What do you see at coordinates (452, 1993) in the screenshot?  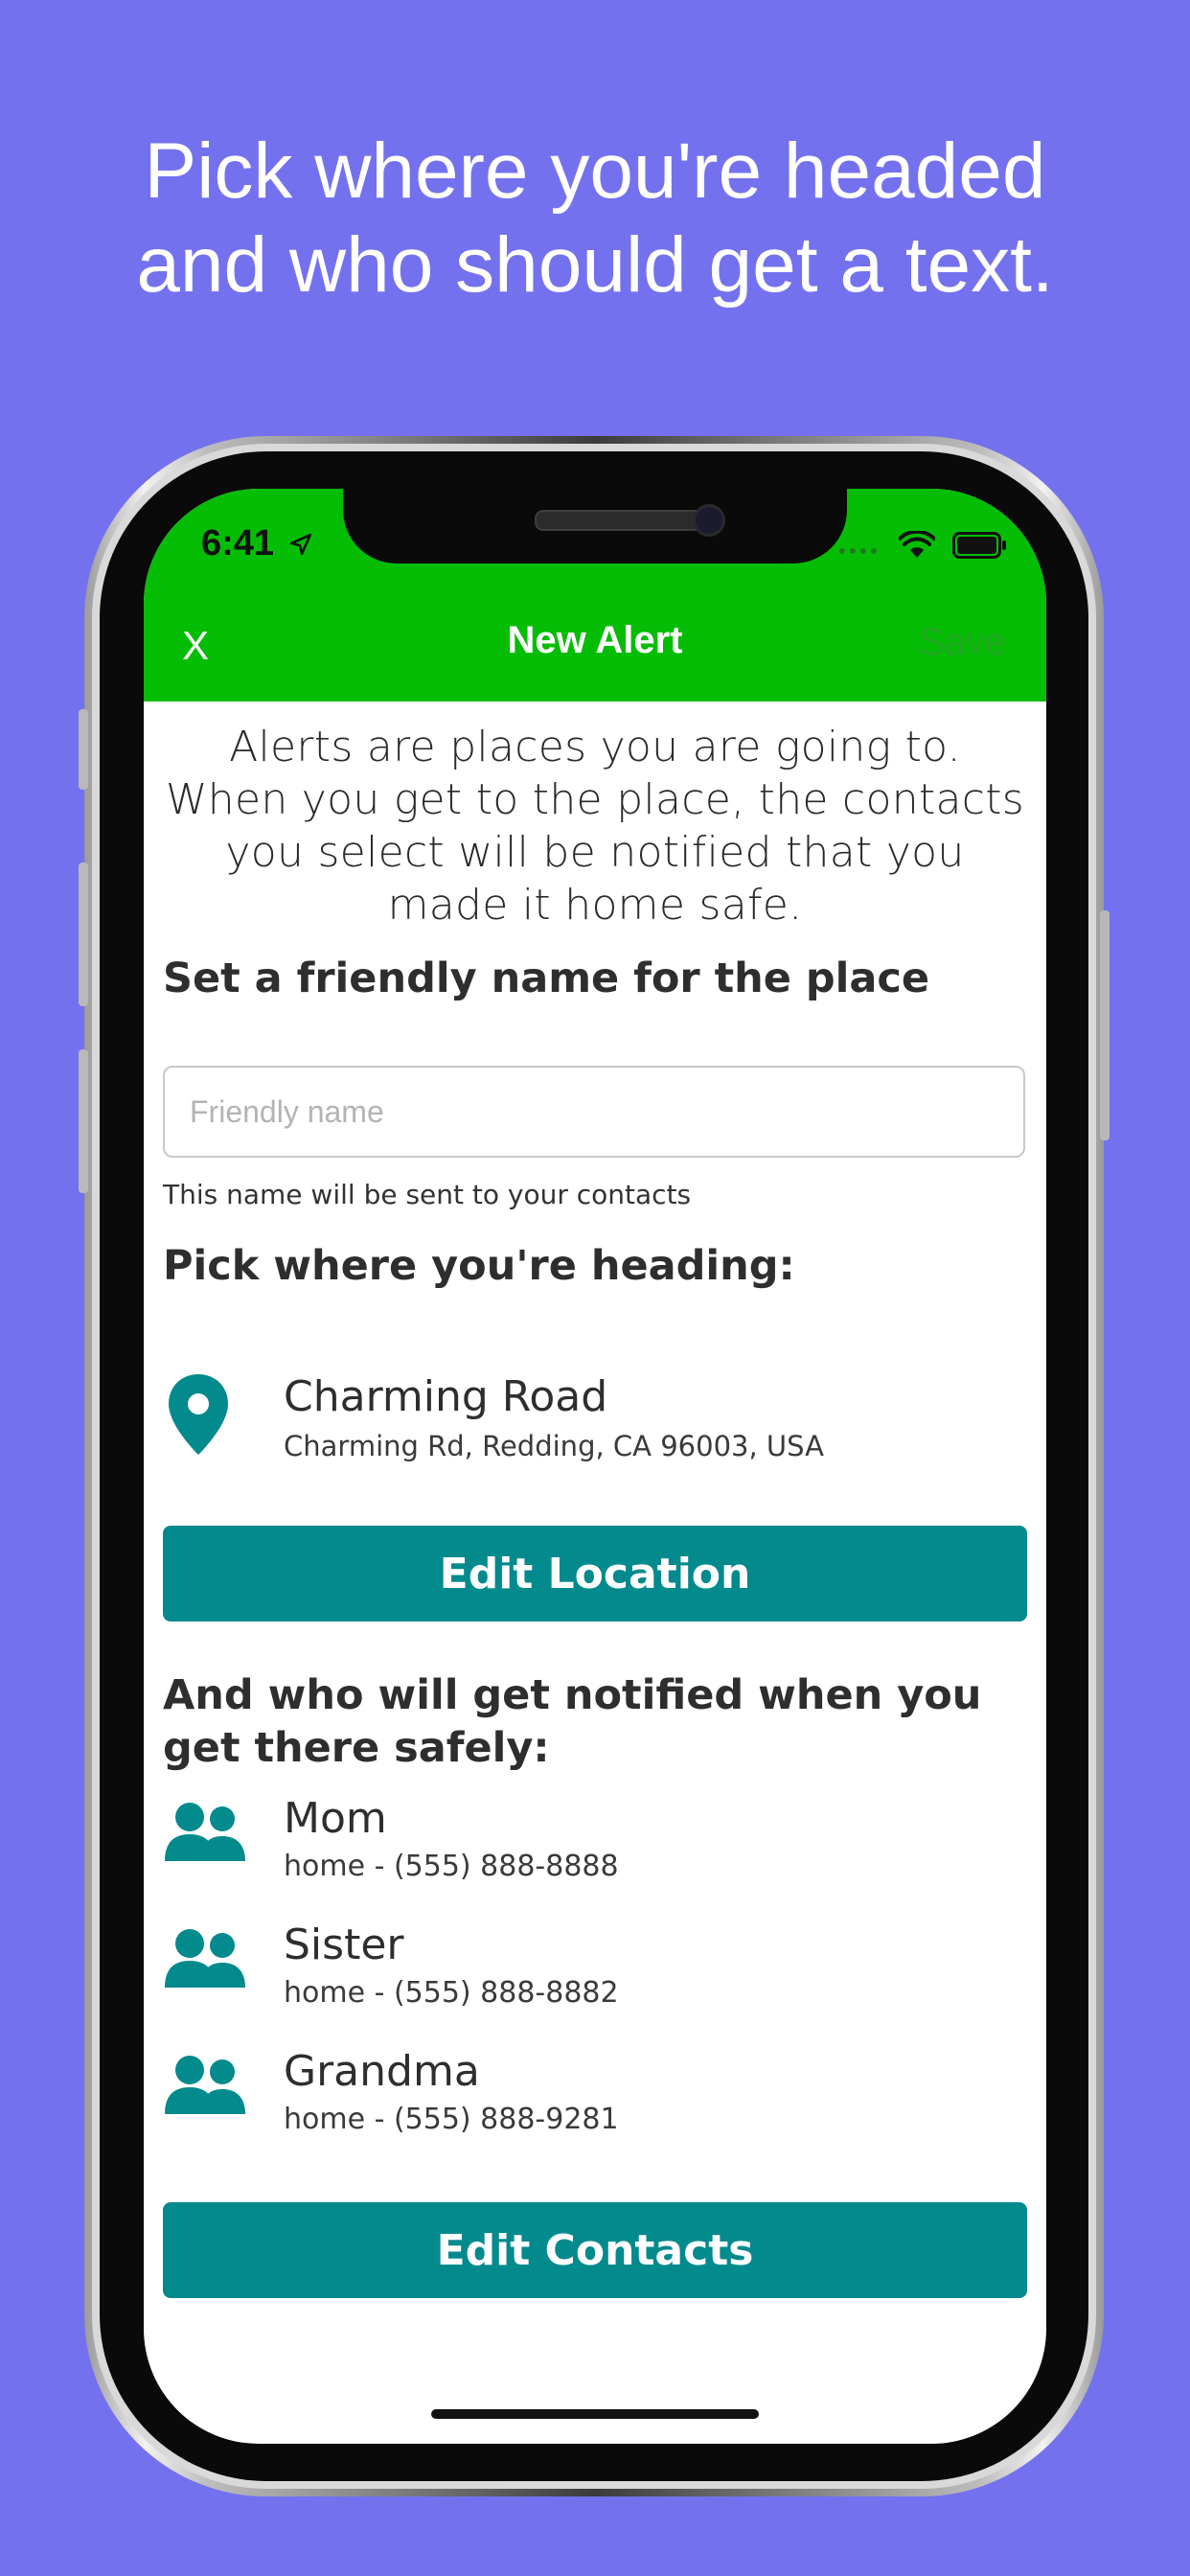 I see `contact-phone: home - (555) 888-8882` at bounding box center [452, 1993].